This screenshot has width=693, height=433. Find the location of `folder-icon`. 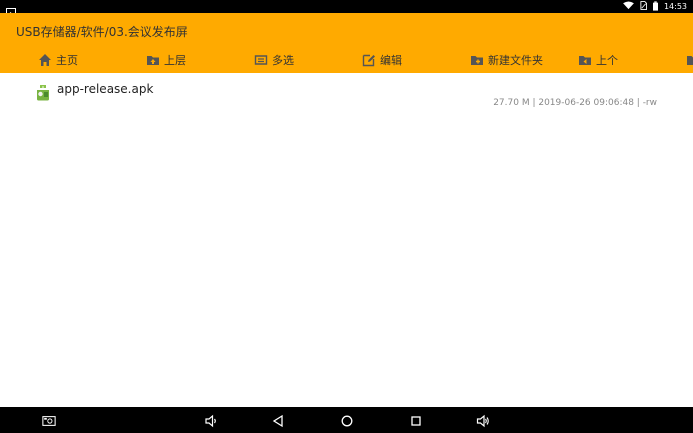

folder-icon is located at coordinates (690, 60).